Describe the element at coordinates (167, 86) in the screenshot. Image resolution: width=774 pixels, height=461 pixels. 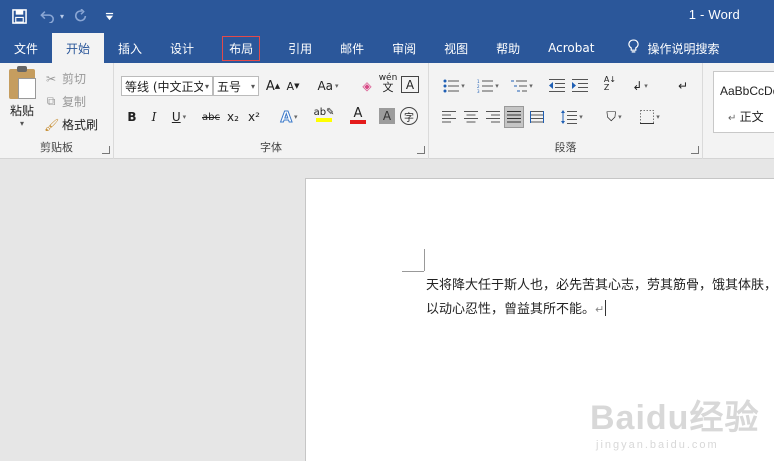
I see `font-name-select: 等线 (中文正文) ▾` at that location.